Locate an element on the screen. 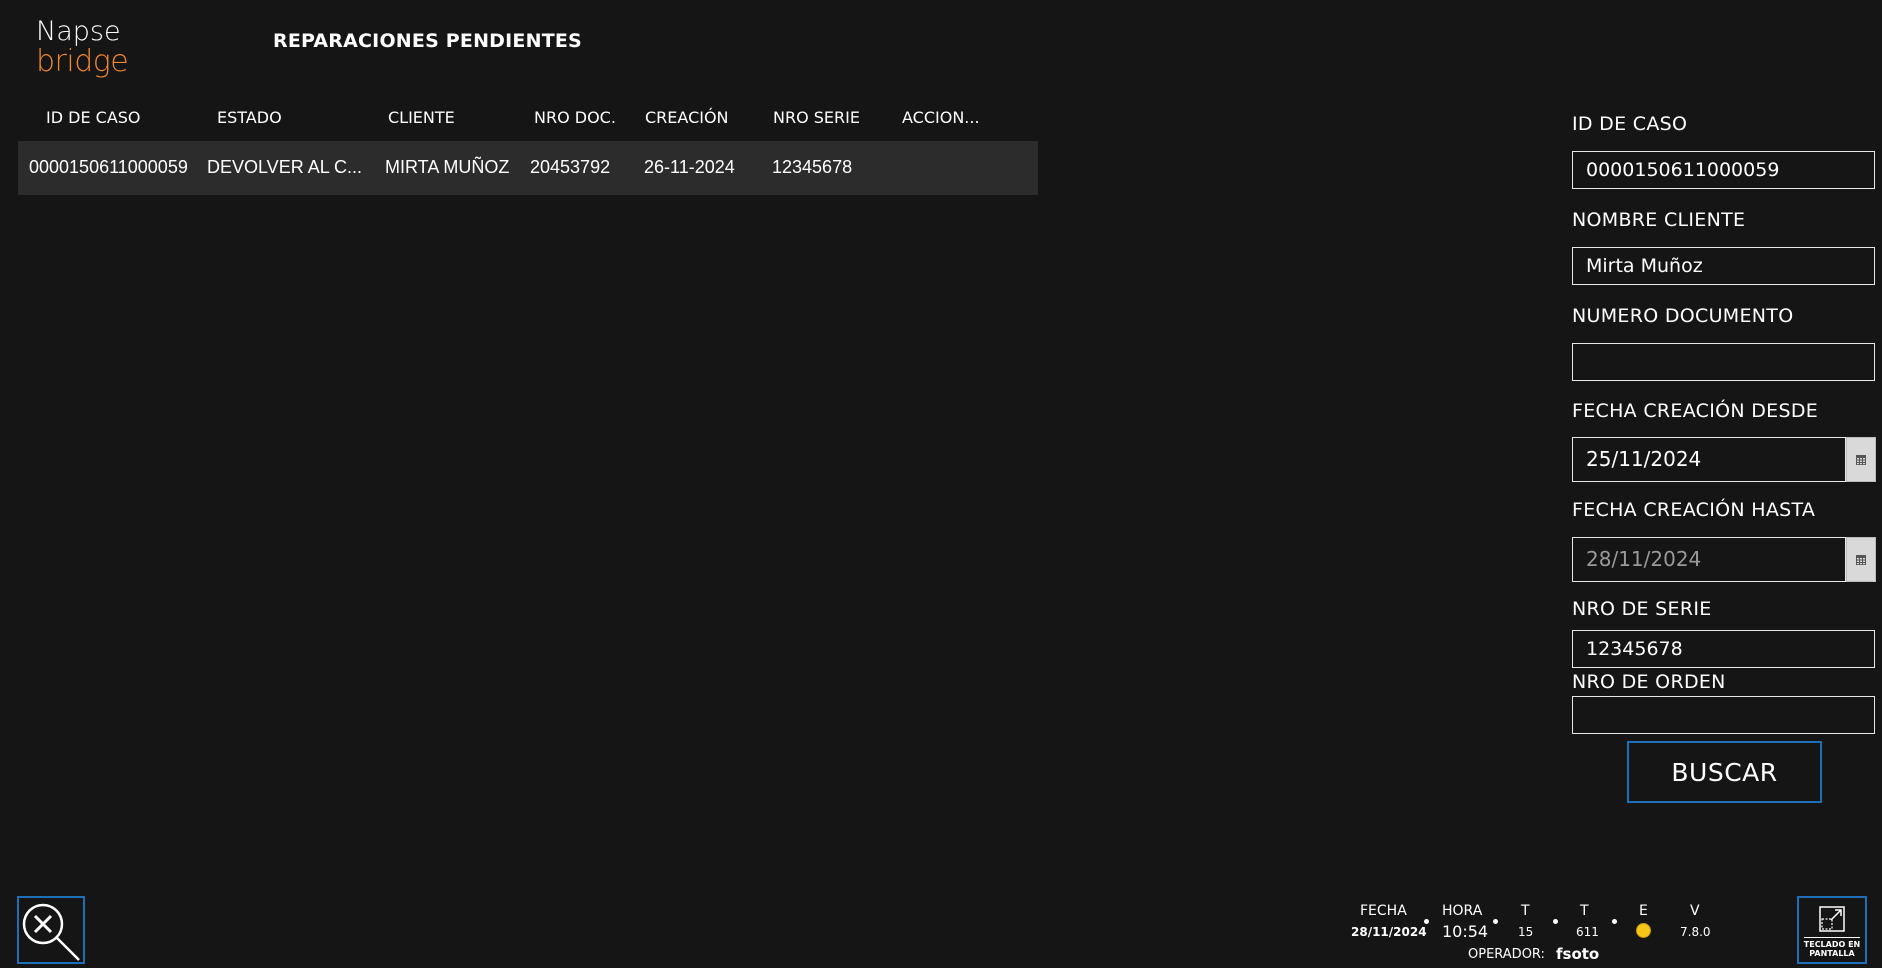 This screenshot has height=968, width=1882. expand-keyboard-icon is located at coordinates (1832, 919).